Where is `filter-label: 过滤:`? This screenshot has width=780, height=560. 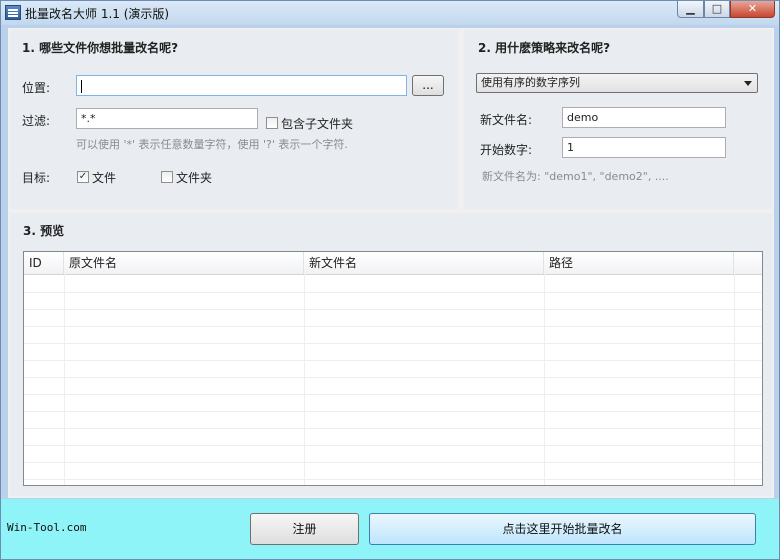 filter-label: 过滤: is located at coordinates (36, 121).